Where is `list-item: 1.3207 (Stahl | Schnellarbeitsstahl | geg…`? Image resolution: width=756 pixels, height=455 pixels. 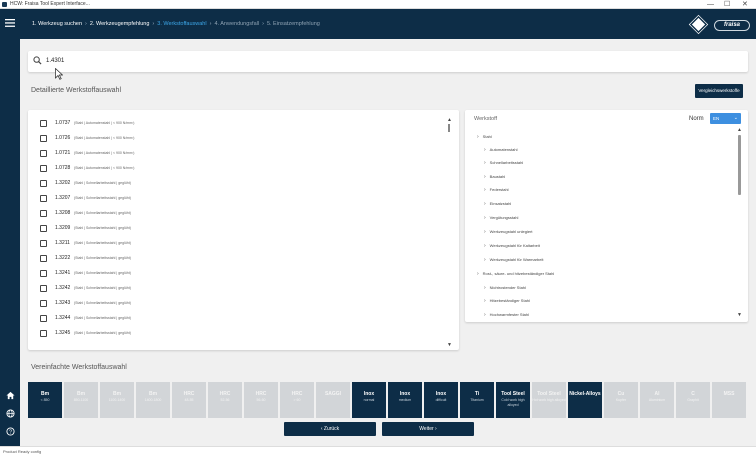
list-item: 1.3207 (Stahl | Schnellarbeitsstahl | geg… is located at coordinates (228, 198).